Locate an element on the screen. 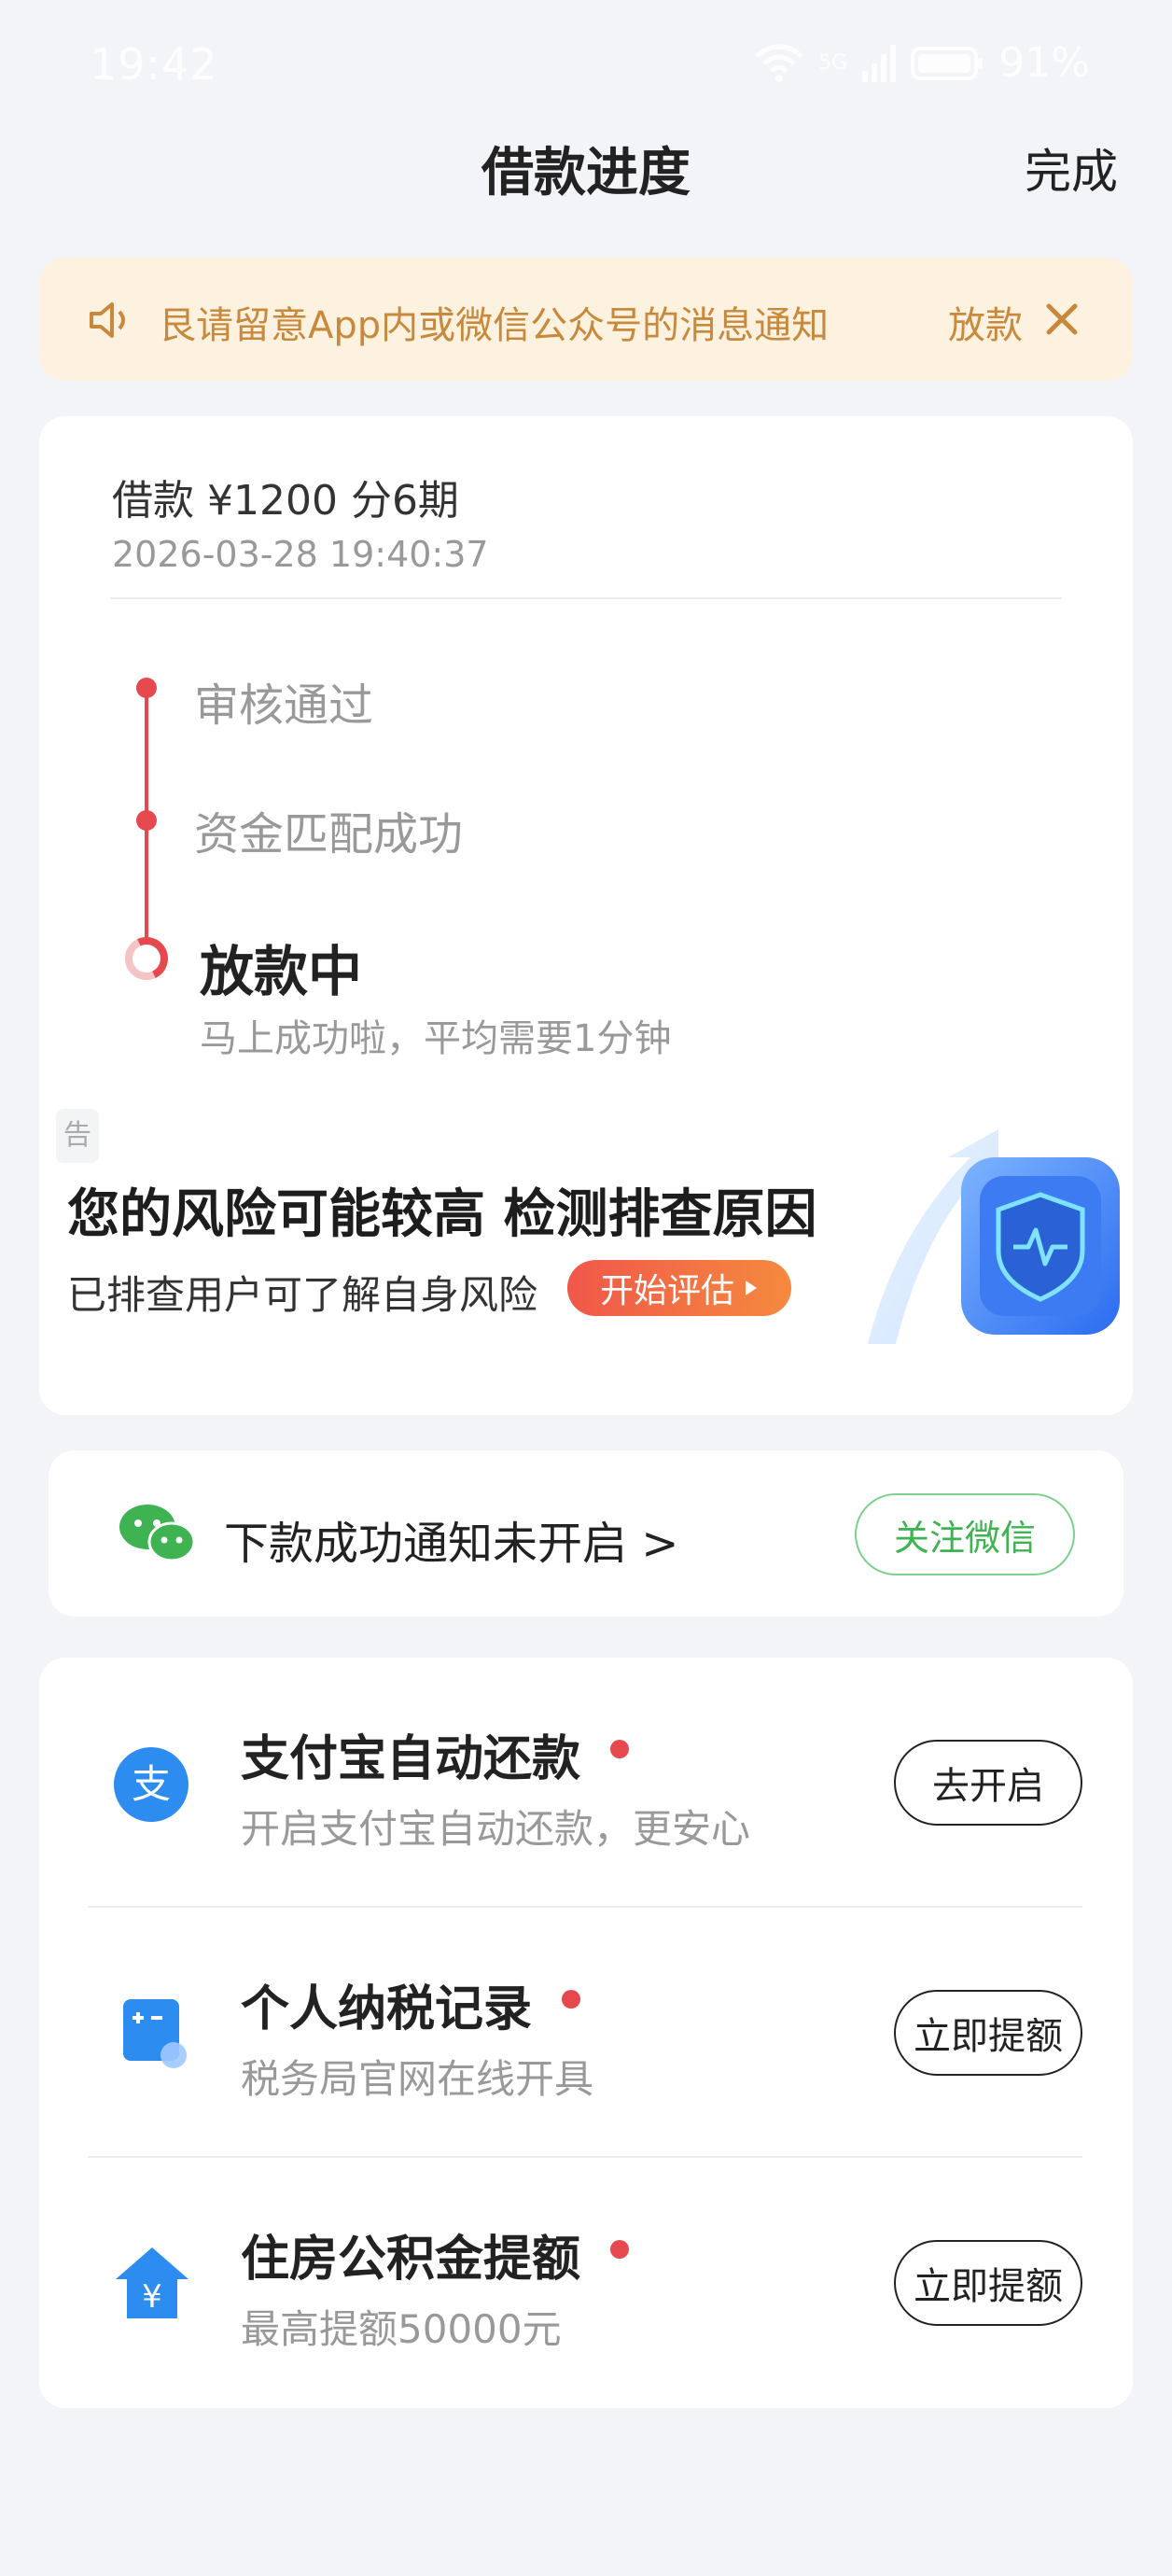  enable-alipay-button: 去开启 is located at coordinates (988, 1783).